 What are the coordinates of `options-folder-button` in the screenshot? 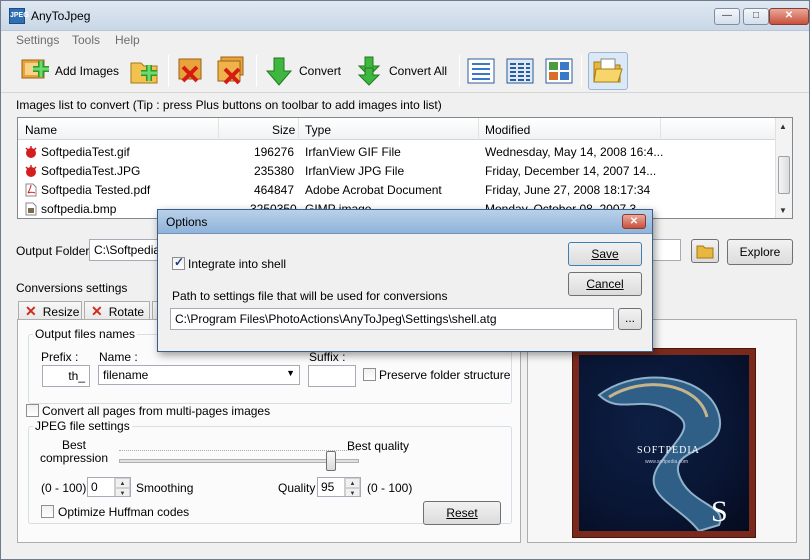 It's located at (608, 71).